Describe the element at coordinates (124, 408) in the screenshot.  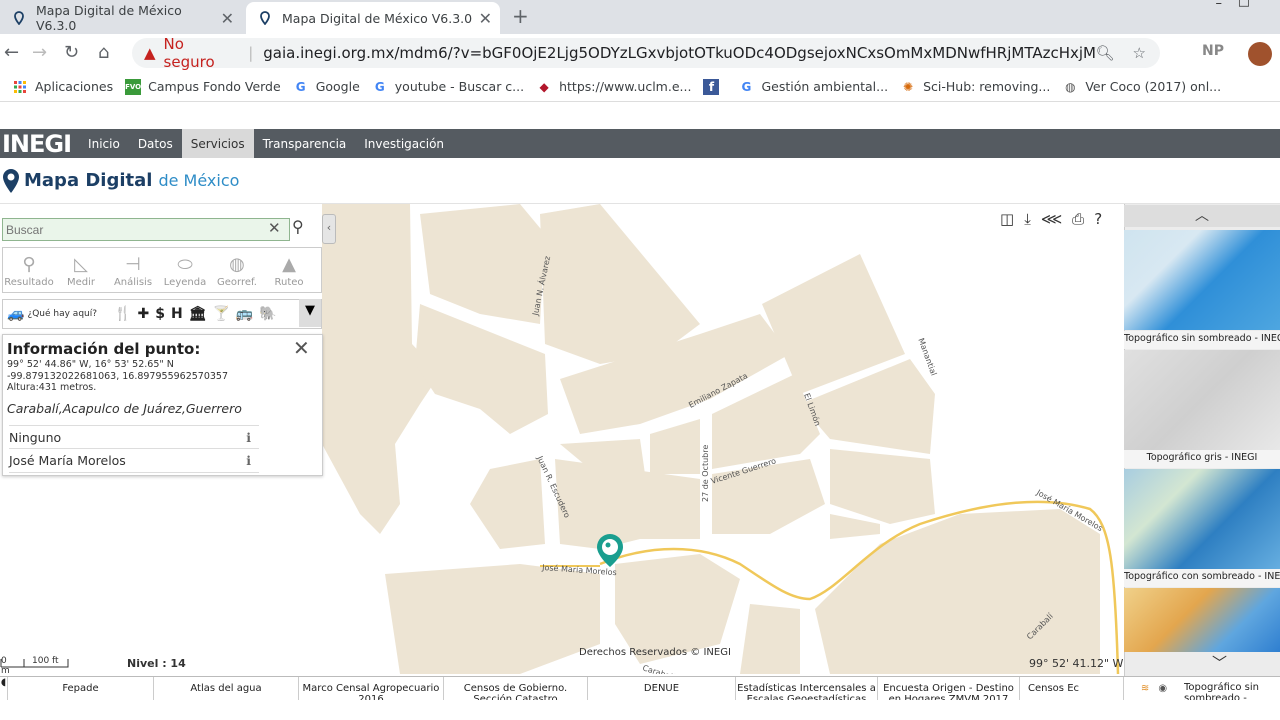
I see `info-place: Carabalí,Acapulco de Juárez,Guerrero` at that location.